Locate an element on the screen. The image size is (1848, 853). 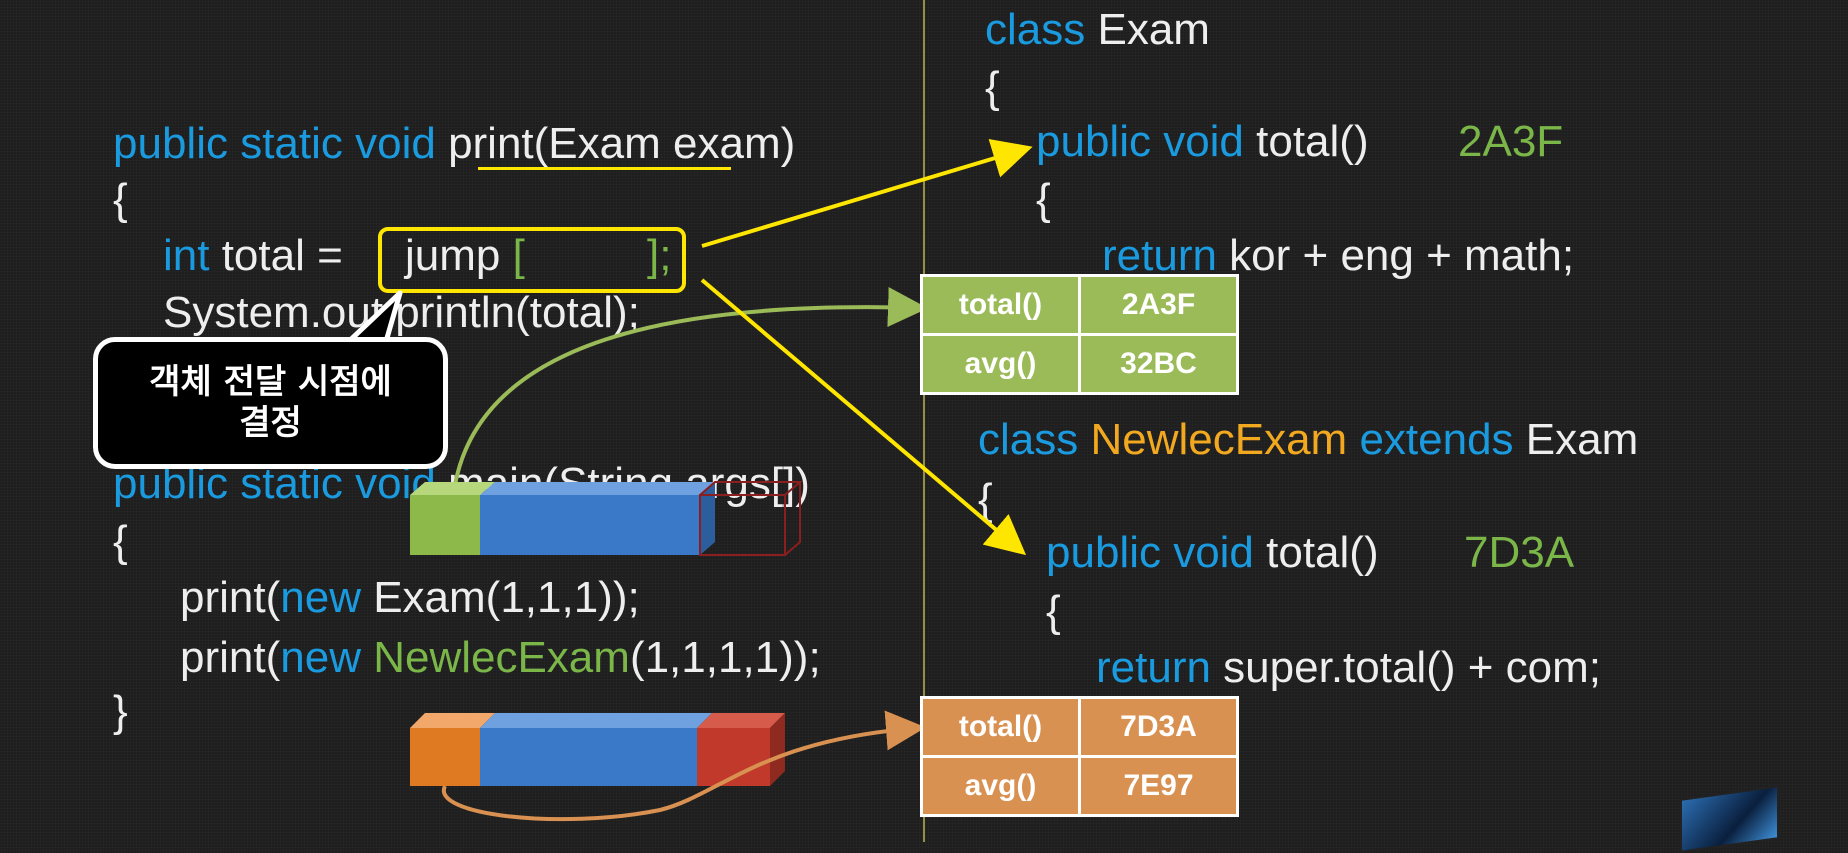
newlec-object is located at coordinates (597, 749).